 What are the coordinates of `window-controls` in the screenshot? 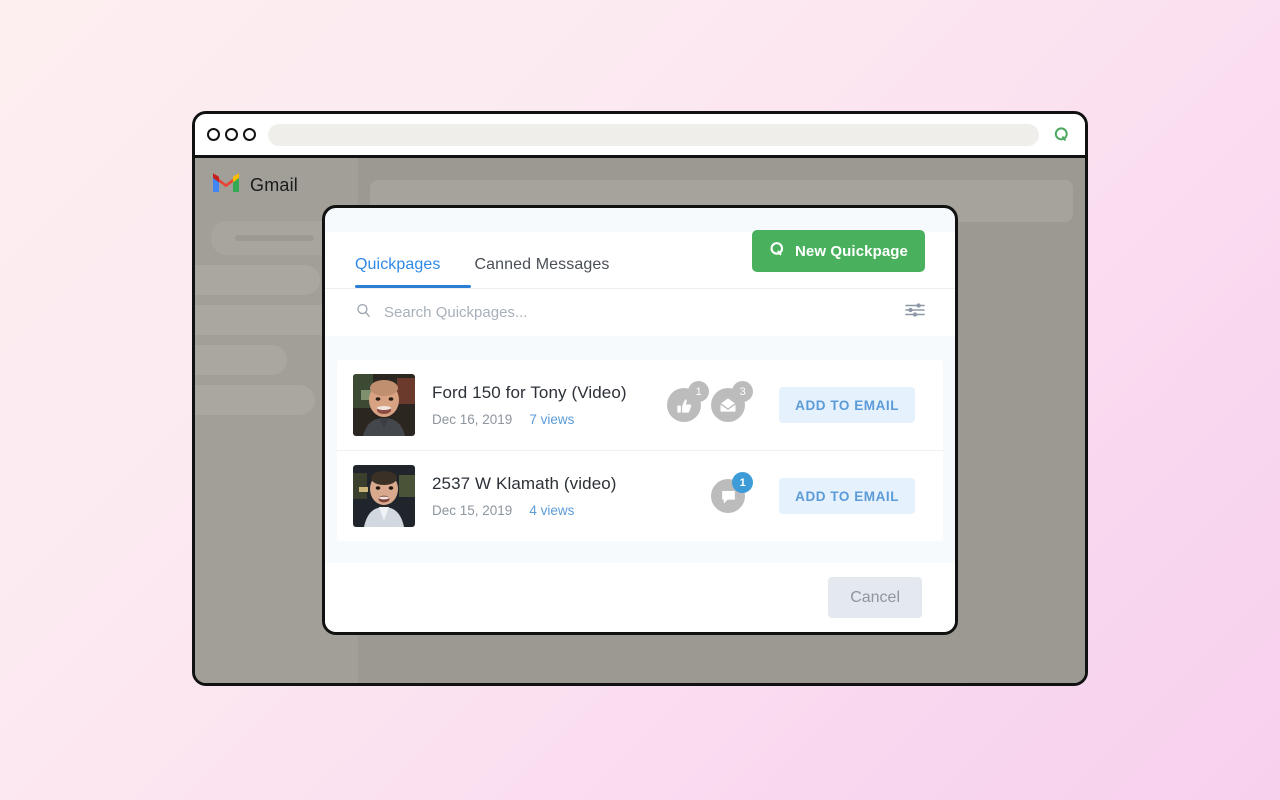 It's located at (231, 134).